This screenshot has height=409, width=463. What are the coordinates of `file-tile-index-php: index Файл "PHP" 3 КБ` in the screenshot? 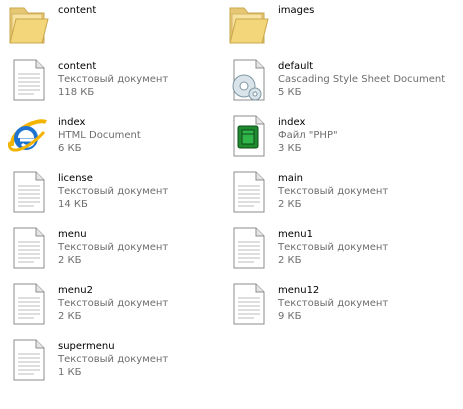 It's located at (335, 140).